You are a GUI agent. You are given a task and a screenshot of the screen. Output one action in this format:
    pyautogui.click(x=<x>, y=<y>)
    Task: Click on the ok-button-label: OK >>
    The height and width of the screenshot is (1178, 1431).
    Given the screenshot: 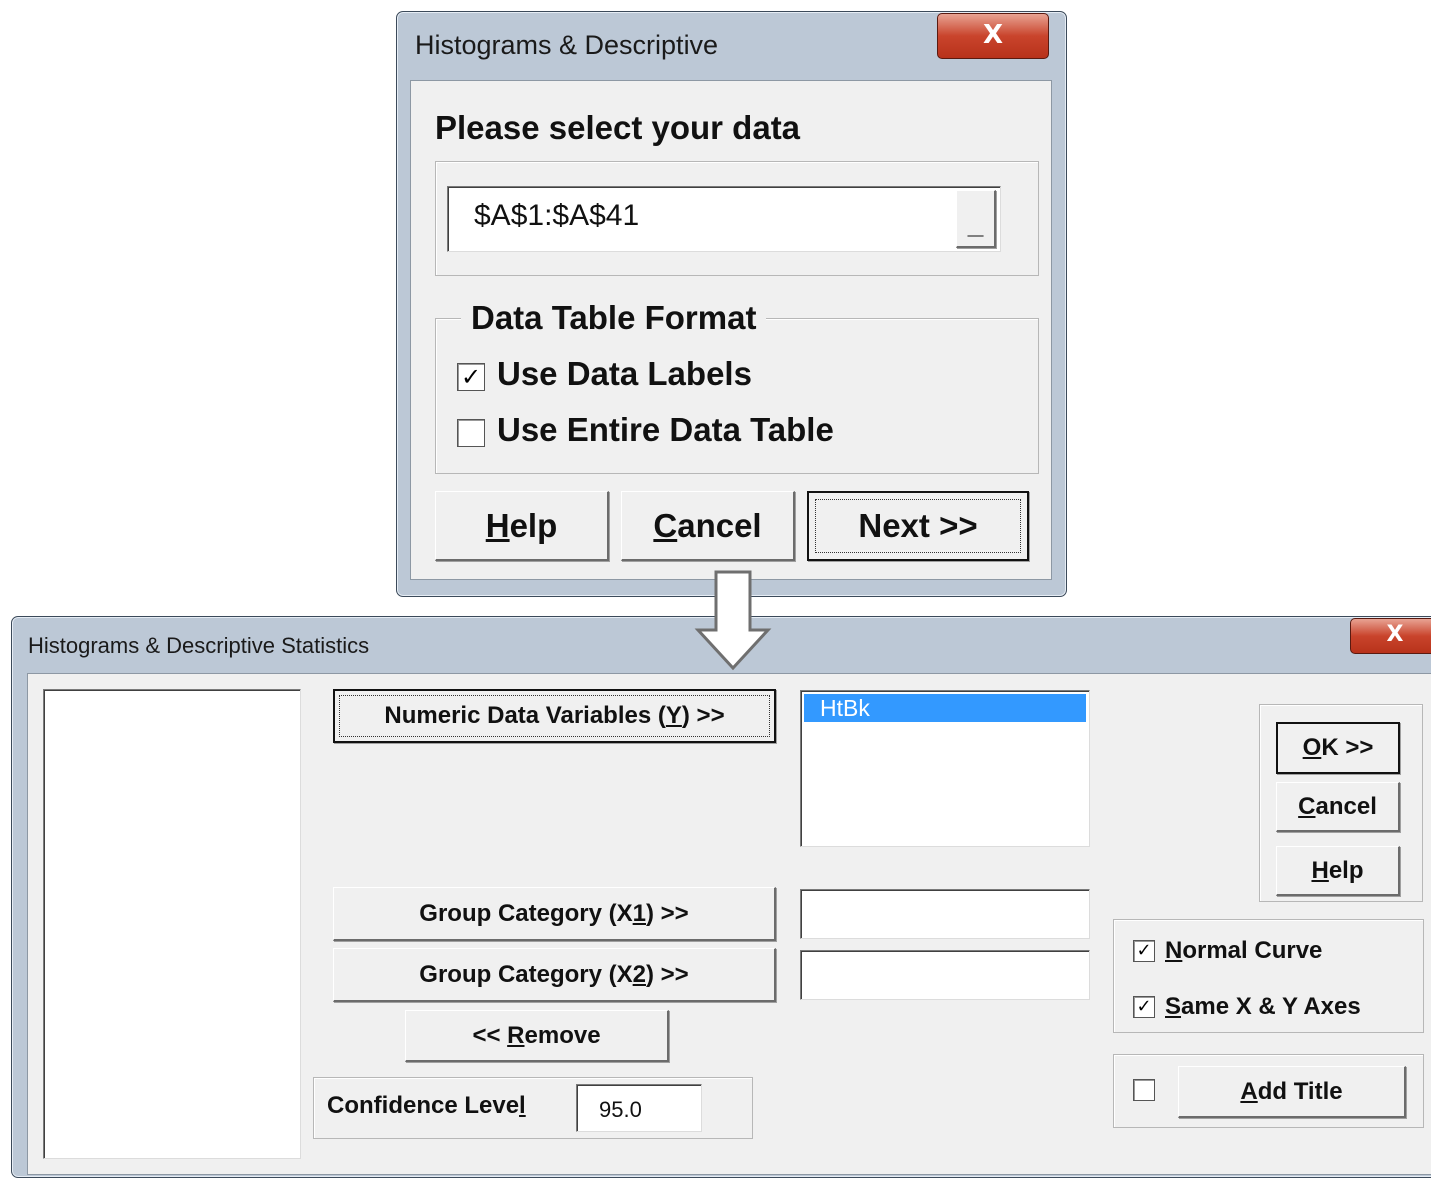 What is the action you would take?
    pyautogui.click(x=1338, y=747)
    